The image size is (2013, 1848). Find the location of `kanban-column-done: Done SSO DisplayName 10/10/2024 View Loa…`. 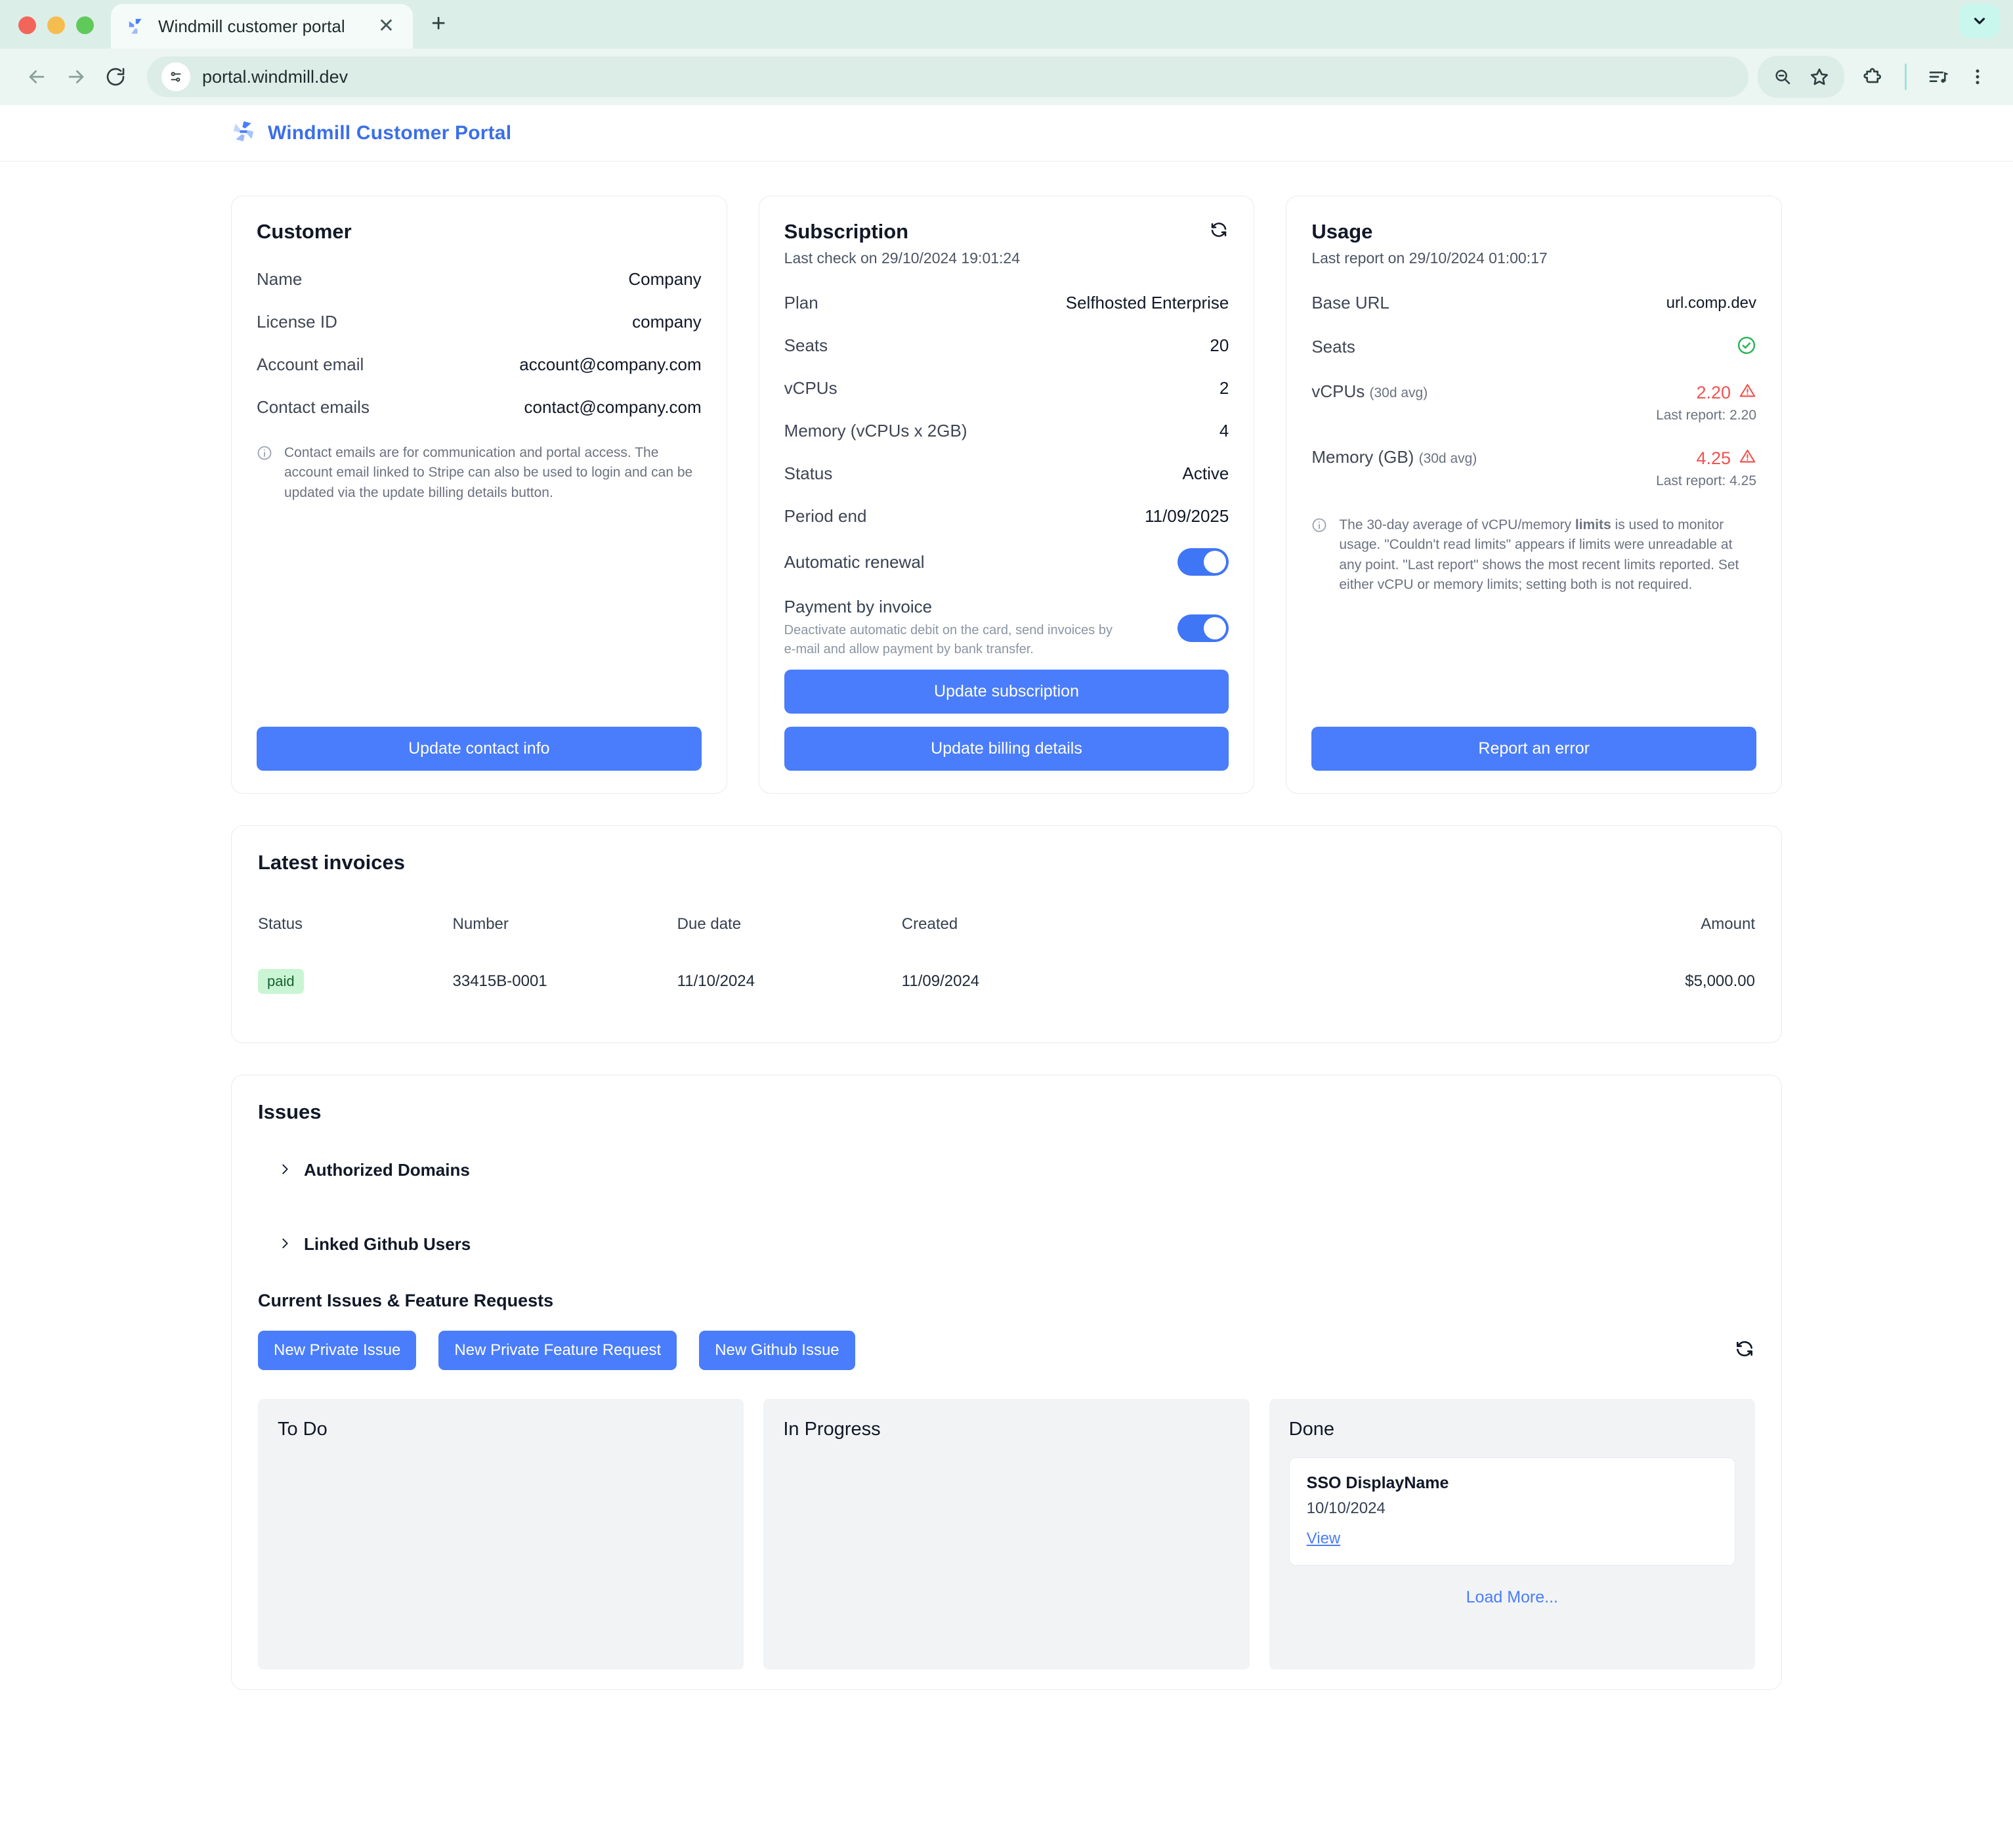

kanban-column-done: Done SSO DisplayName 10/10/2024 View Loa… is located at coordinates (1512, 1534).